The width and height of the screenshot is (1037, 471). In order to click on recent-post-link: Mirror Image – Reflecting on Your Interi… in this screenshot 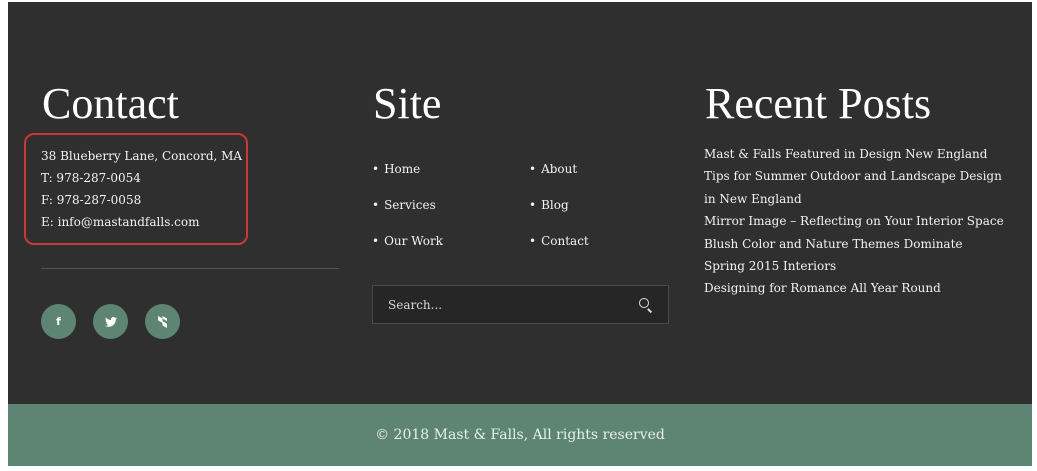, I will do `click(854, 221)`.